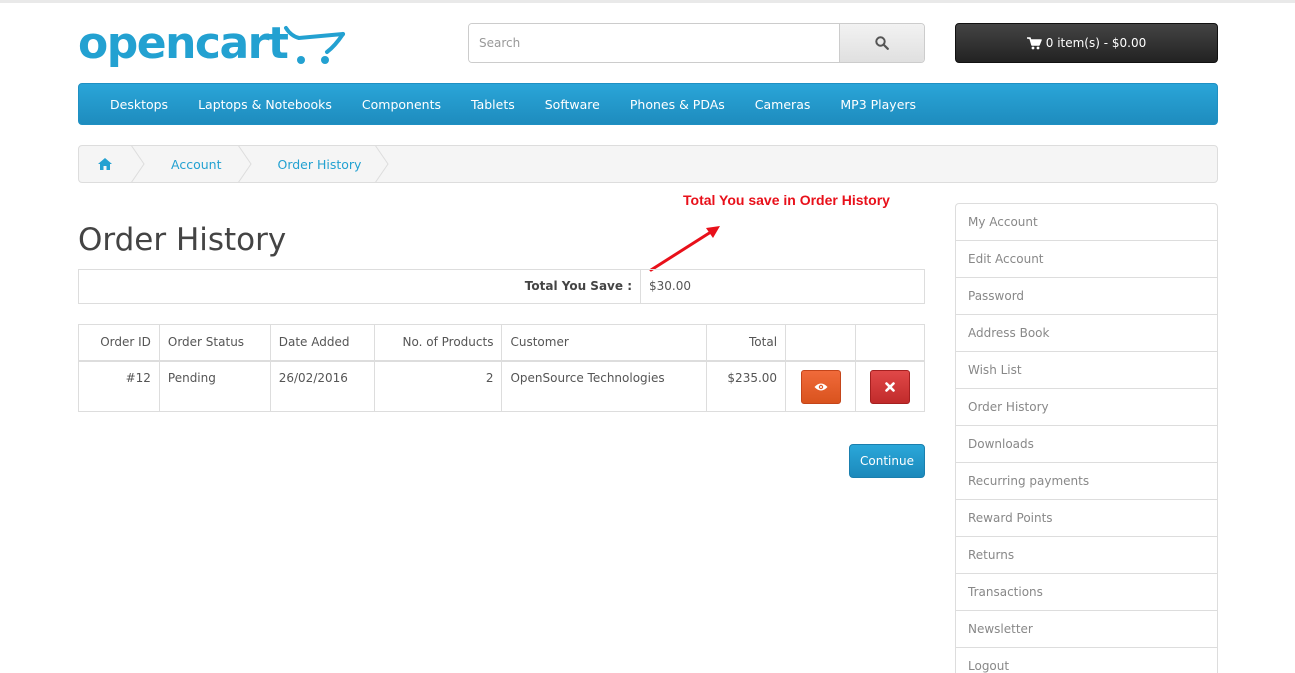 Image resolution: width=1295 pixels, height=673 pixels. What do you see at coordinates (265, 104) in the screenshot?
I see `menu-item-laptops-notebooks: Laptops & Notebooks` at bounding box center [265, 104].